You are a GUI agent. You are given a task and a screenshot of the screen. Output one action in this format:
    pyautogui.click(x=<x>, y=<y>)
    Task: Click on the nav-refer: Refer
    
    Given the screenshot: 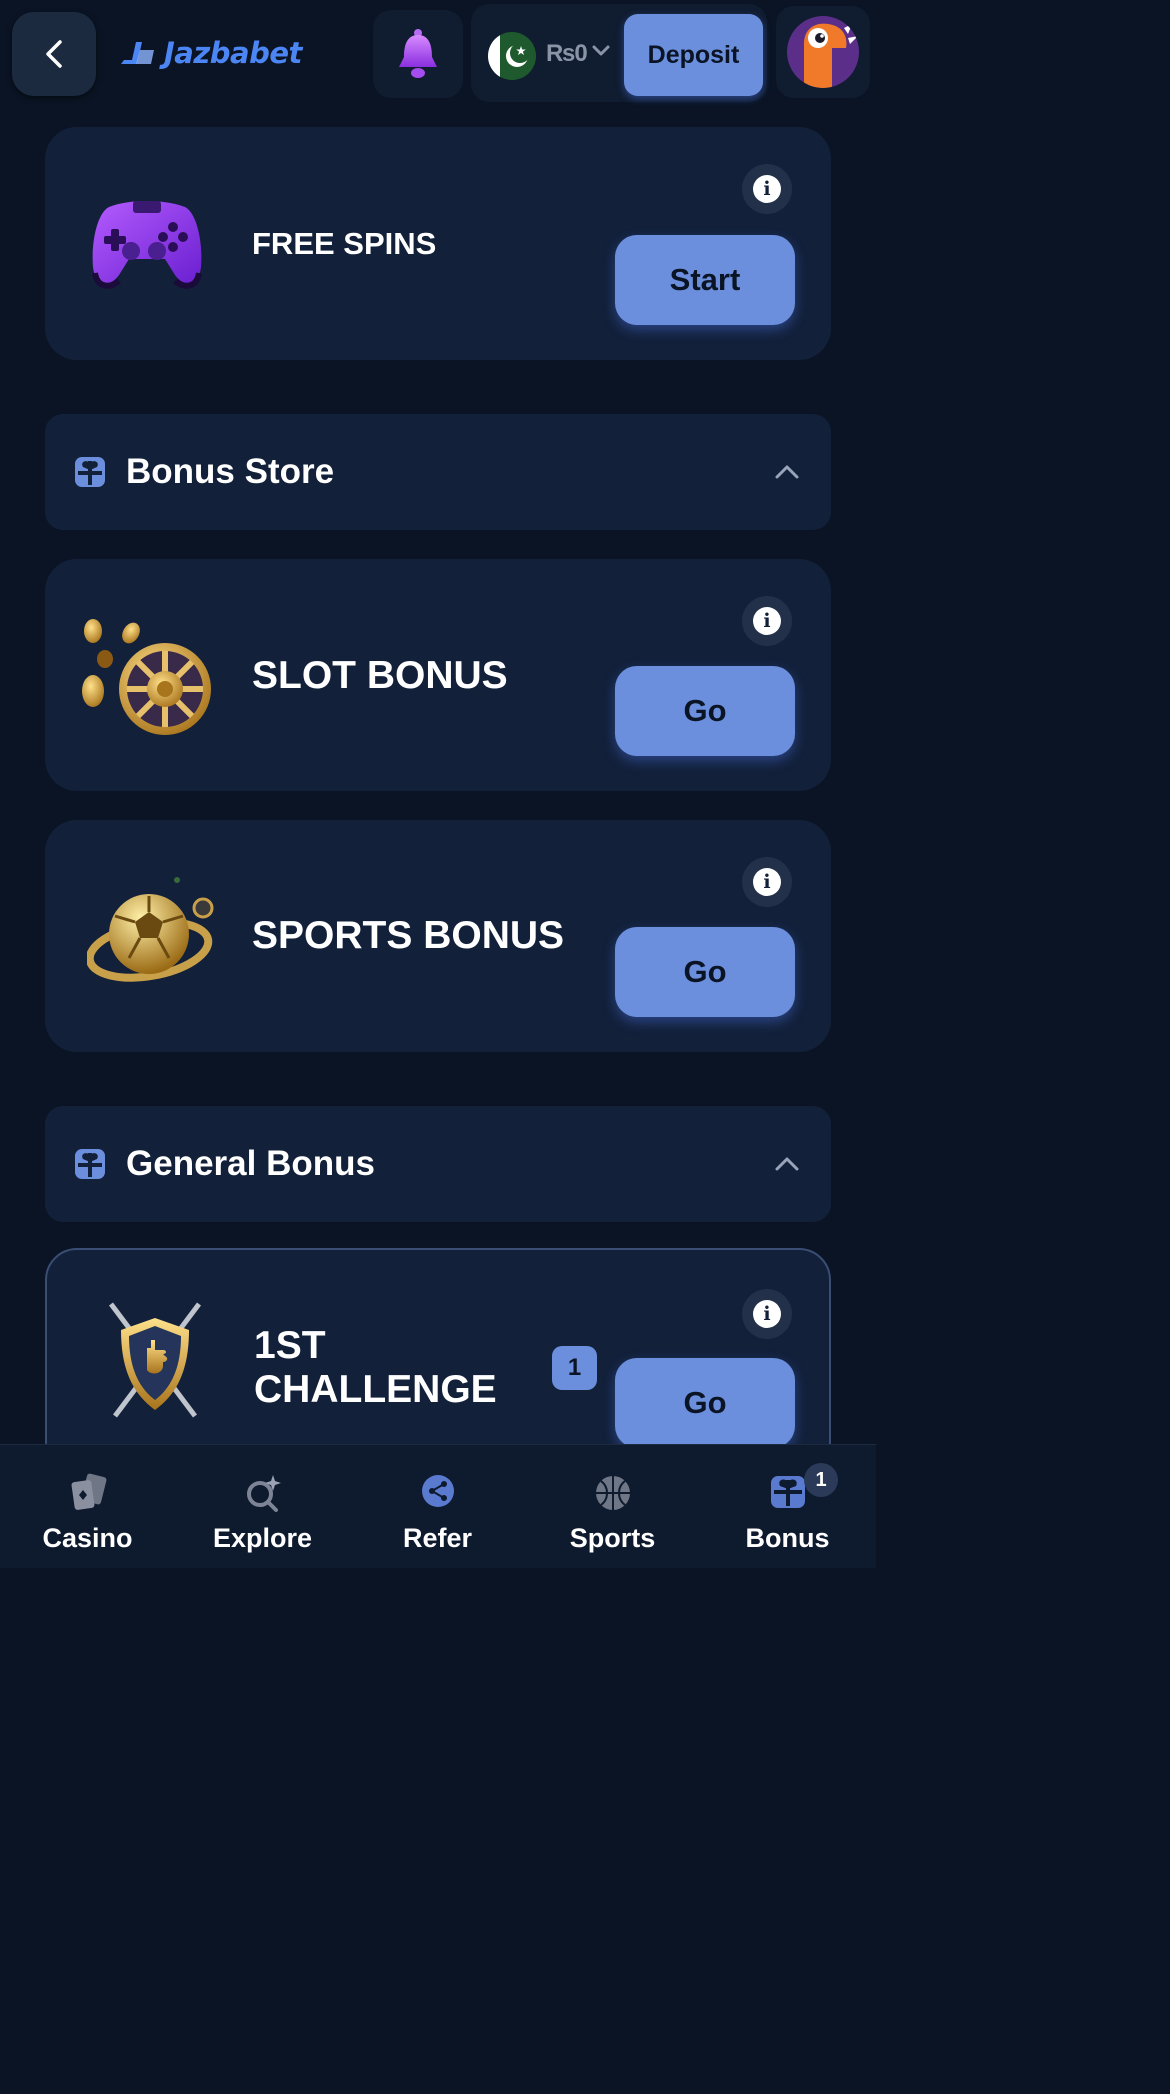 What is the action you would take?
    pyautogui.click(x=437, y=1507)
    